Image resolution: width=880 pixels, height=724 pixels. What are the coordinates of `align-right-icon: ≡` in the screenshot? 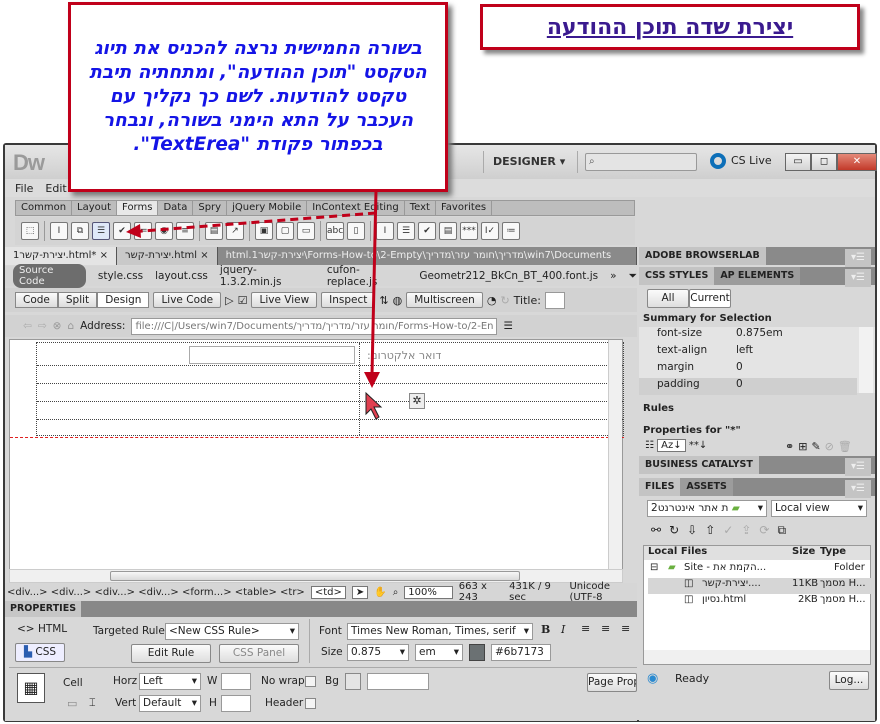 It's located at (625, 628).